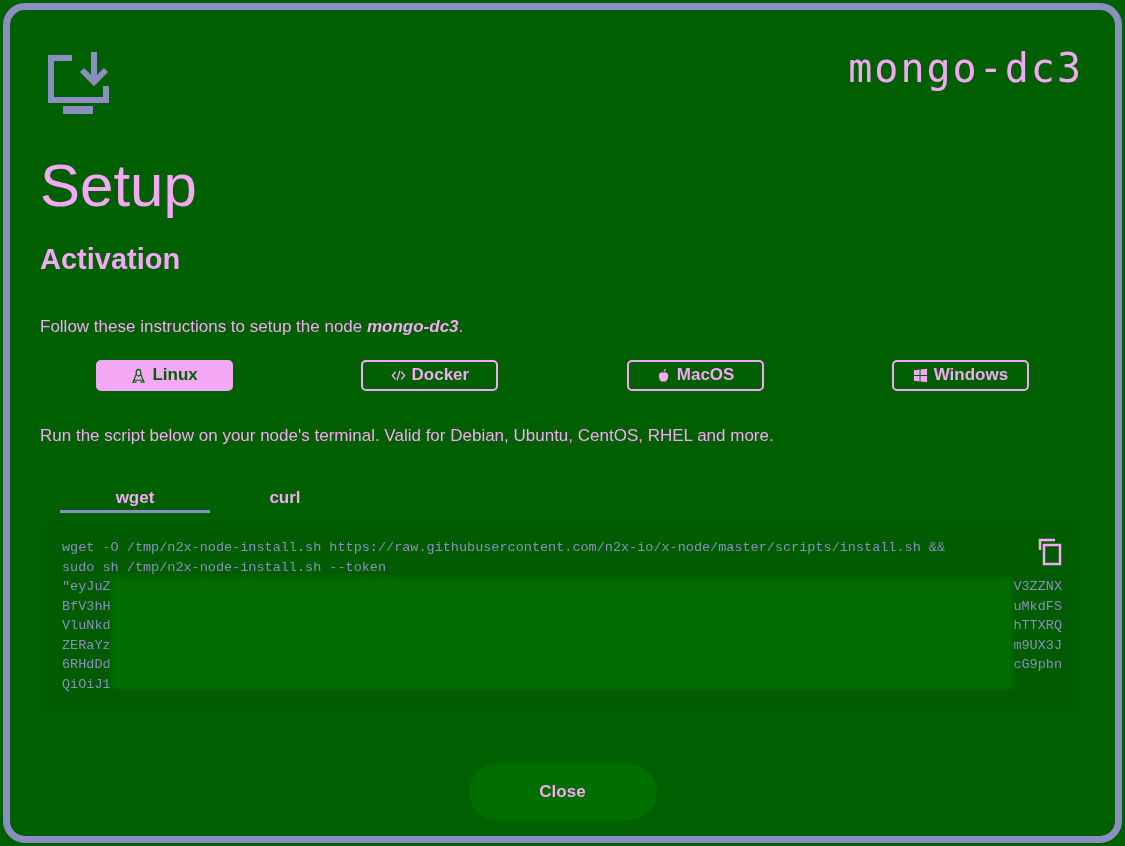 This screenshot has width=1125, height=846. Describe the element at coordinates (224, 567) in the screenshot. I see `code-line: sudo sh /tmp/n2x-node-install.sh --token` at that location.